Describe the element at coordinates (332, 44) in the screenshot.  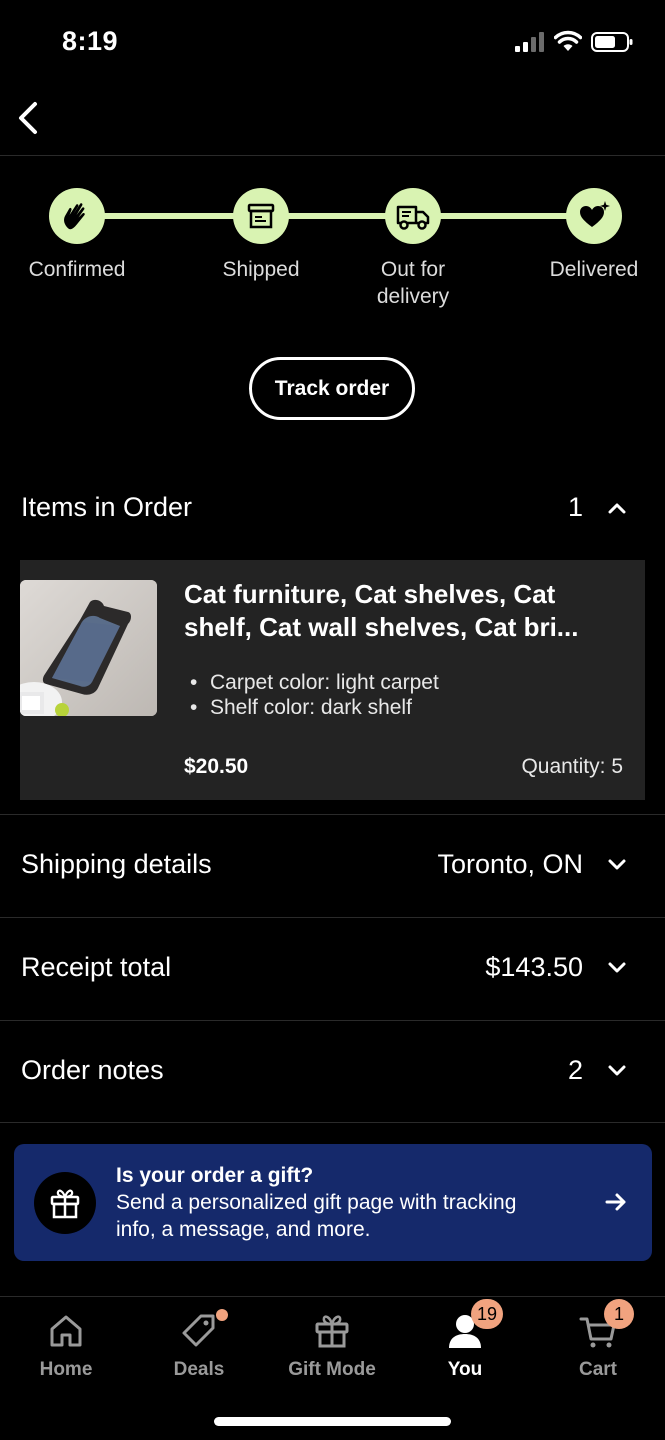
I see `status-bar: 8:19` at that location.